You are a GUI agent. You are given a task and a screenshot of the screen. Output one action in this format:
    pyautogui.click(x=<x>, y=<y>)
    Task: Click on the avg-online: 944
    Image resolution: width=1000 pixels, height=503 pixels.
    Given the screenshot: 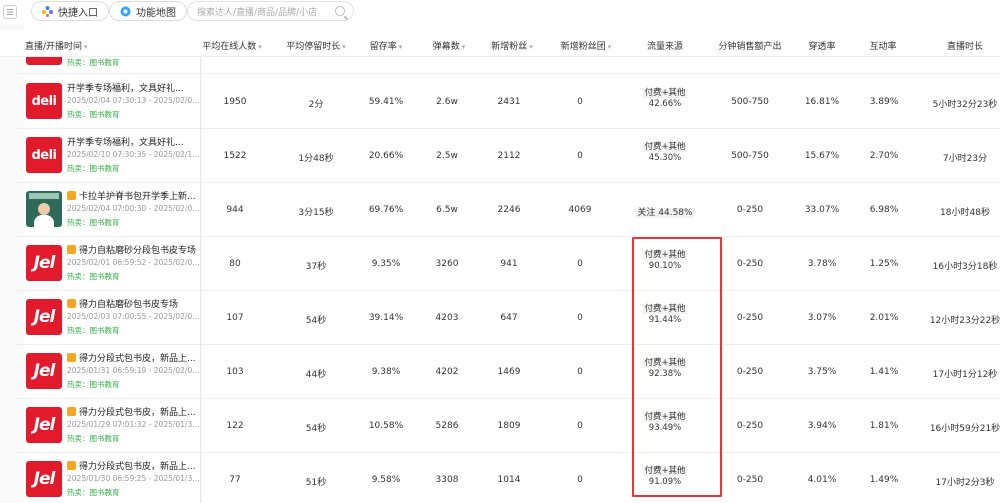 What is the action you would take?
    pyautogui.click(x=235, y=210)
    